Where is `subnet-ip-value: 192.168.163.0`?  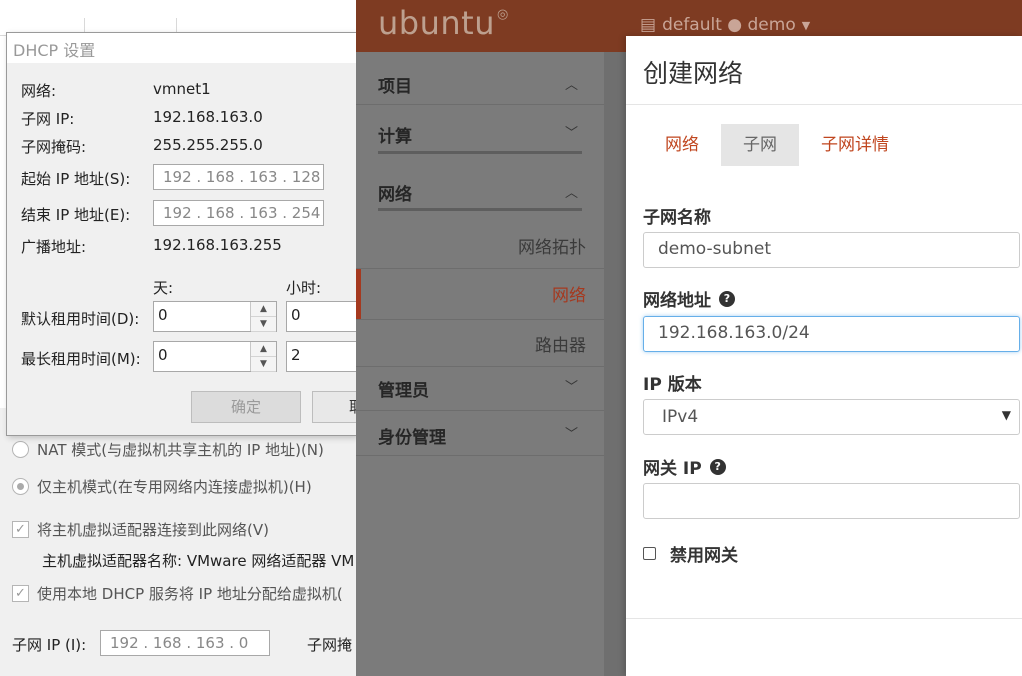 subnet-ip-value: 192.168.163.0 is located at coordinates (208, 117).